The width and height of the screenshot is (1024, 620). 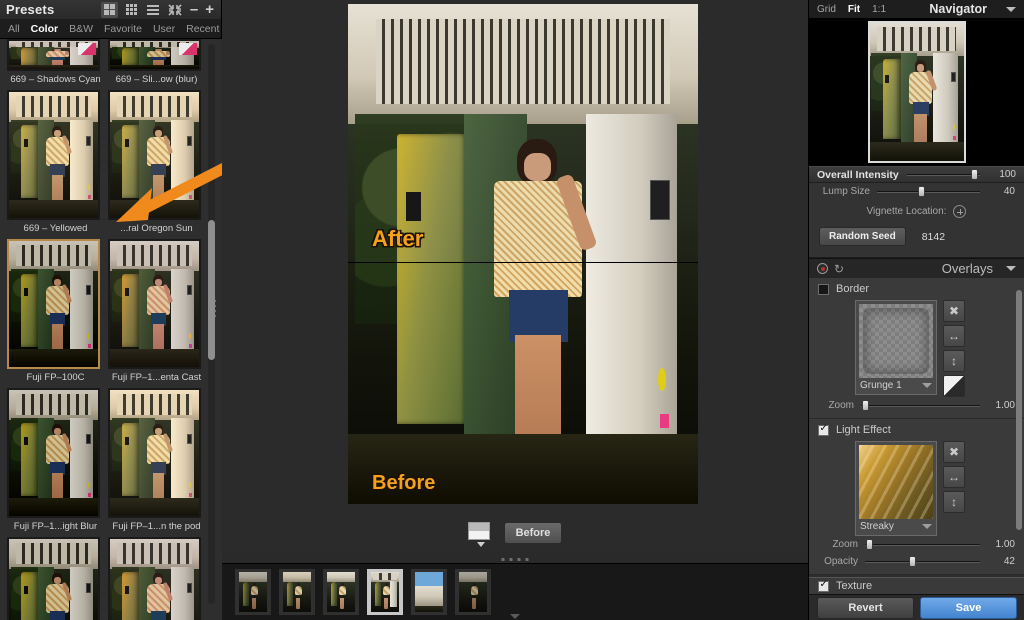 What do you see at coordinates (14, 29) in the screenshot?
I see `tab-all: All` at bounding box center [14, 29].